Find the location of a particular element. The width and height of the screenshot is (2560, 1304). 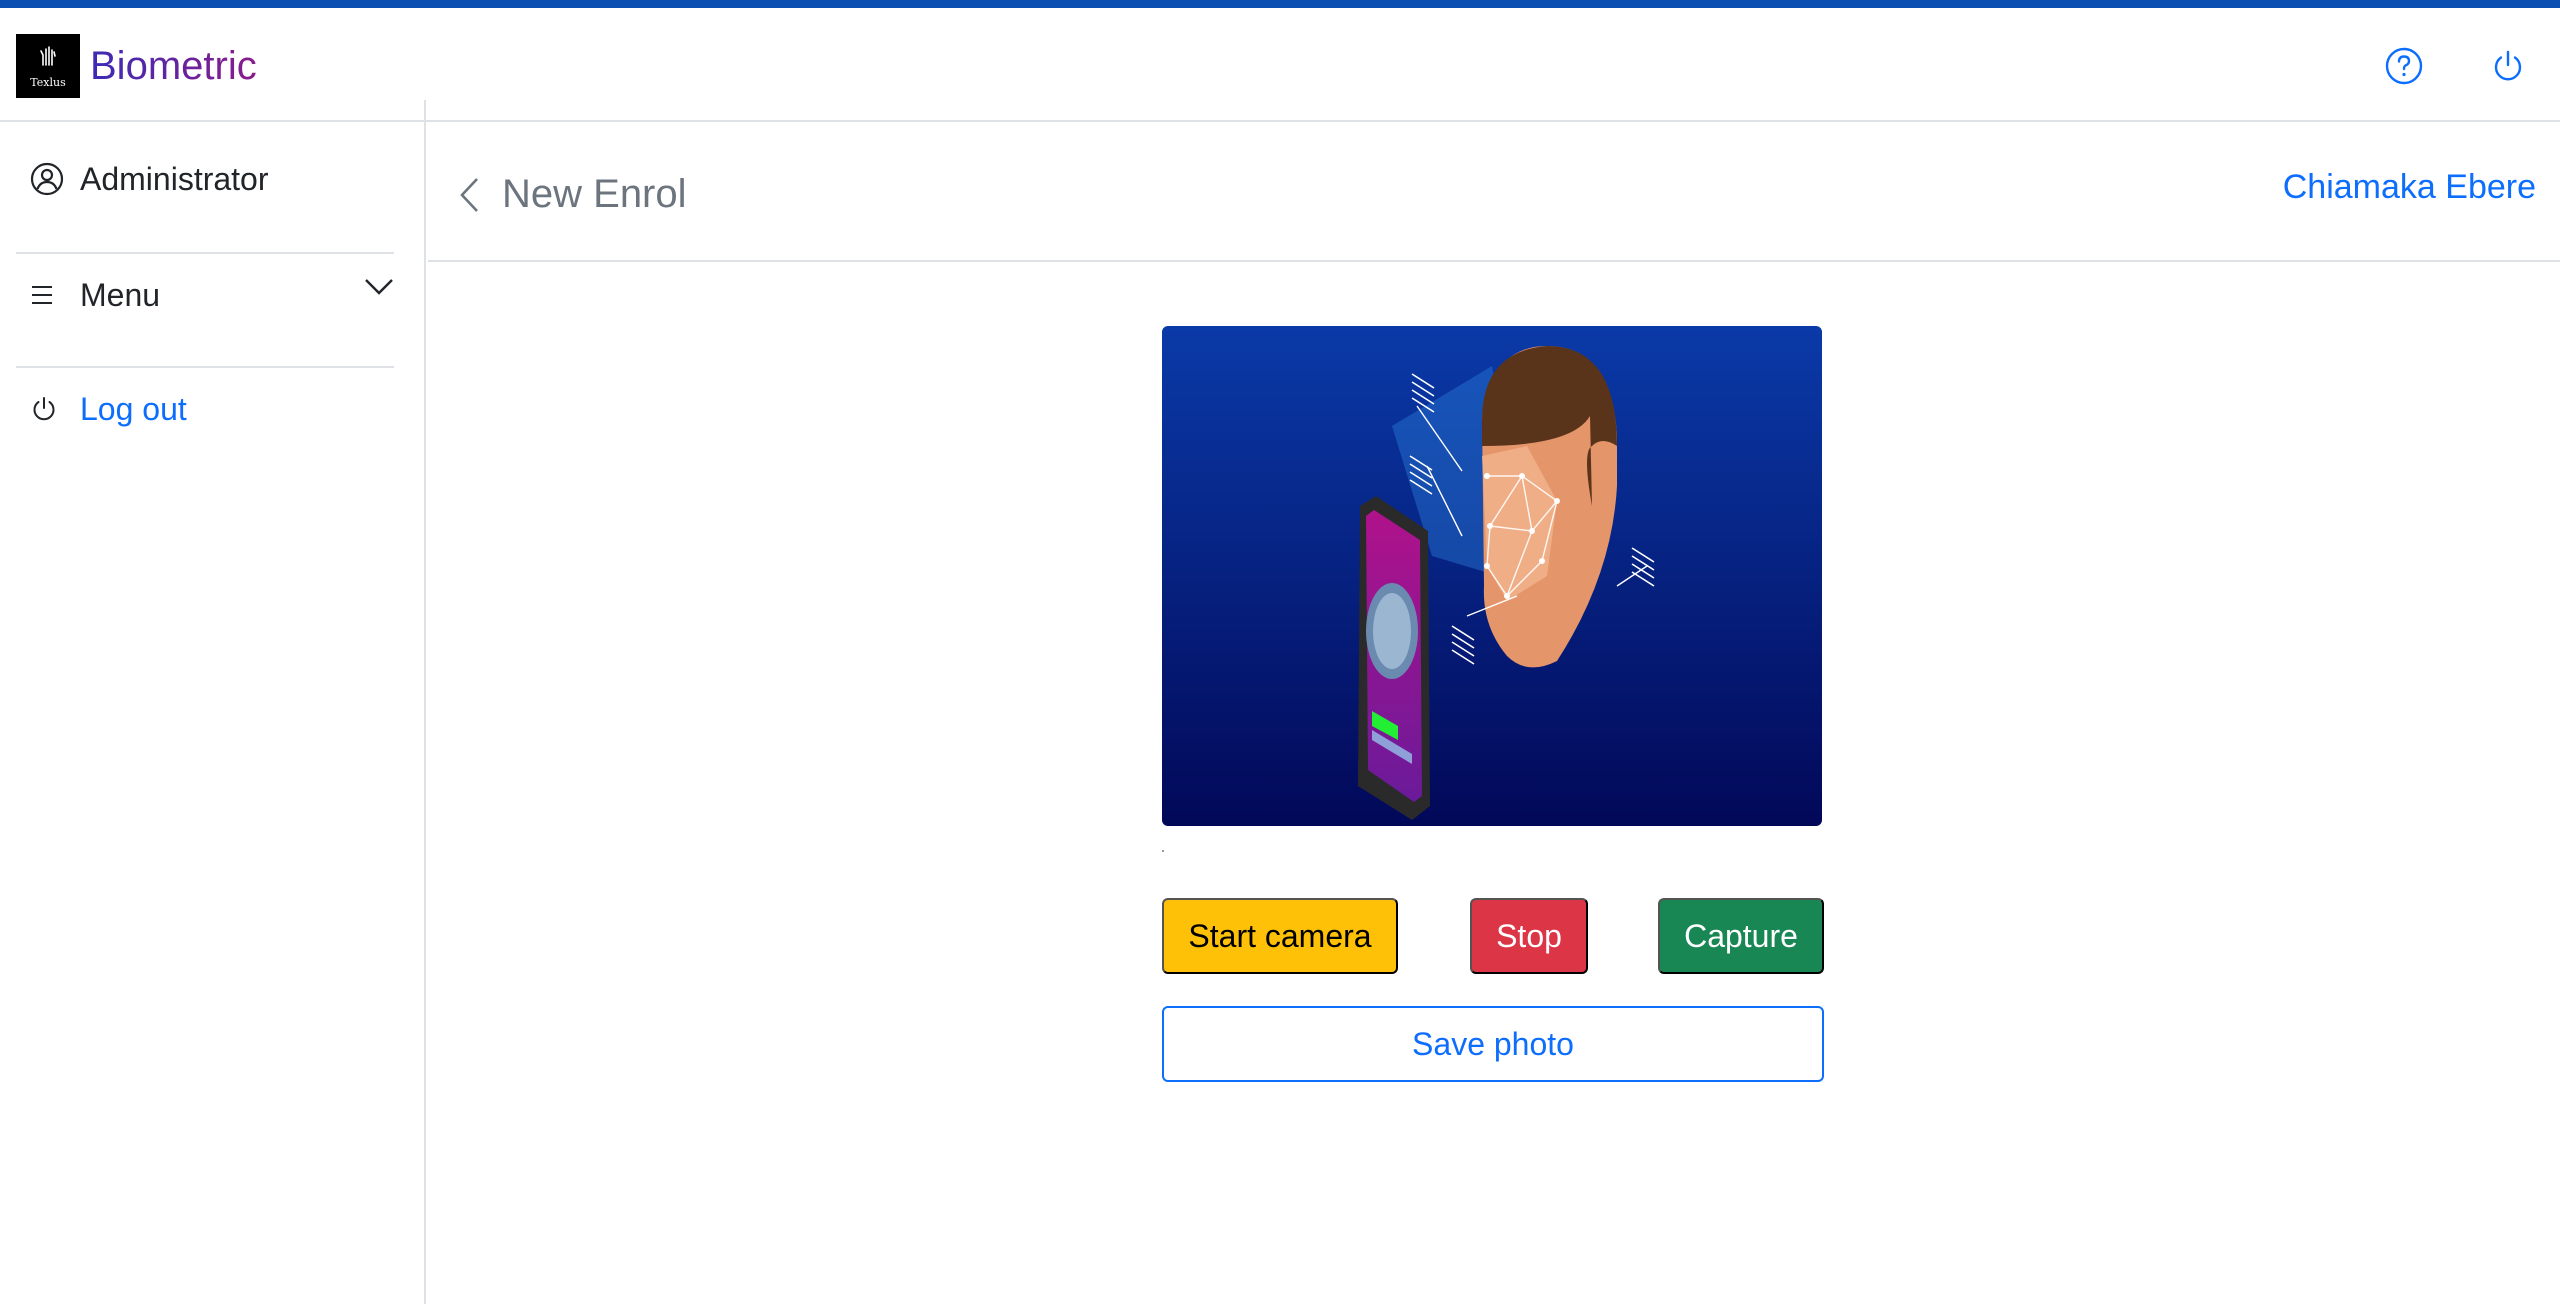

user-circle-icon is located at coordinates (48, 179).